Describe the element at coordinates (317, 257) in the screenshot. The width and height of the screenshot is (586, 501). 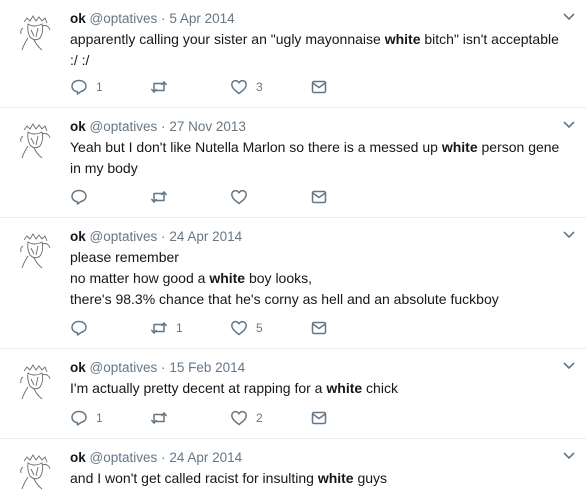
I see `text-line: please remember` at that location.